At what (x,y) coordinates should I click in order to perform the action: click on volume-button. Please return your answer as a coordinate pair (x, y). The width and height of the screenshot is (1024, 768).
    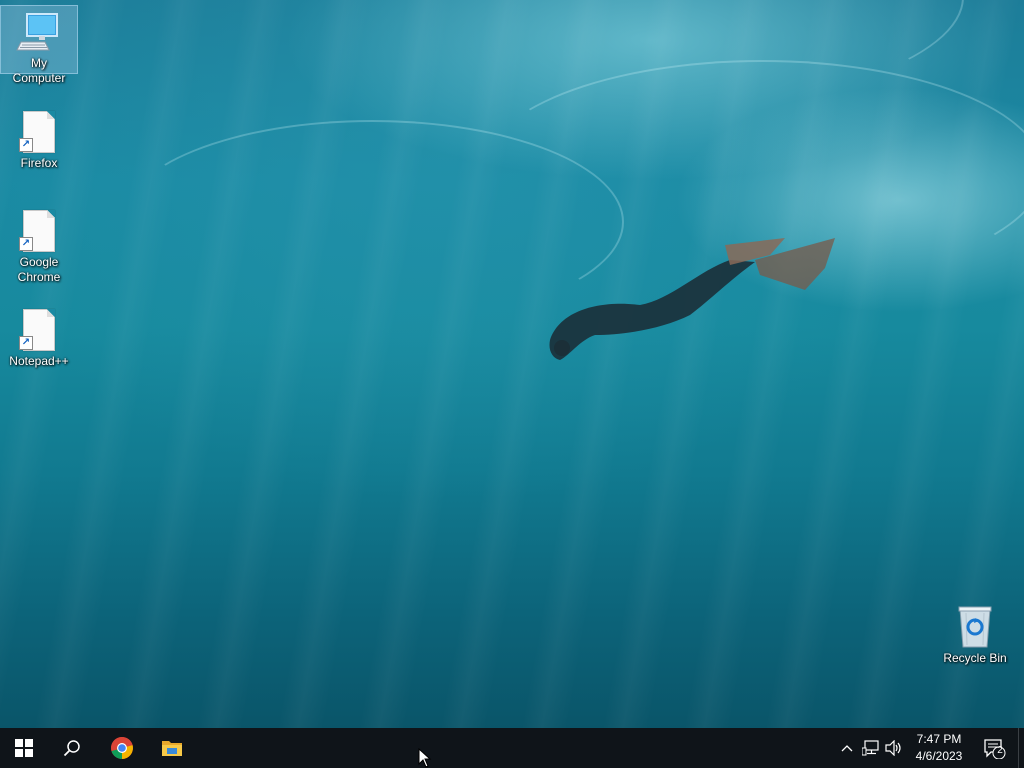
    Looking at the image, I should click on (894, 748).